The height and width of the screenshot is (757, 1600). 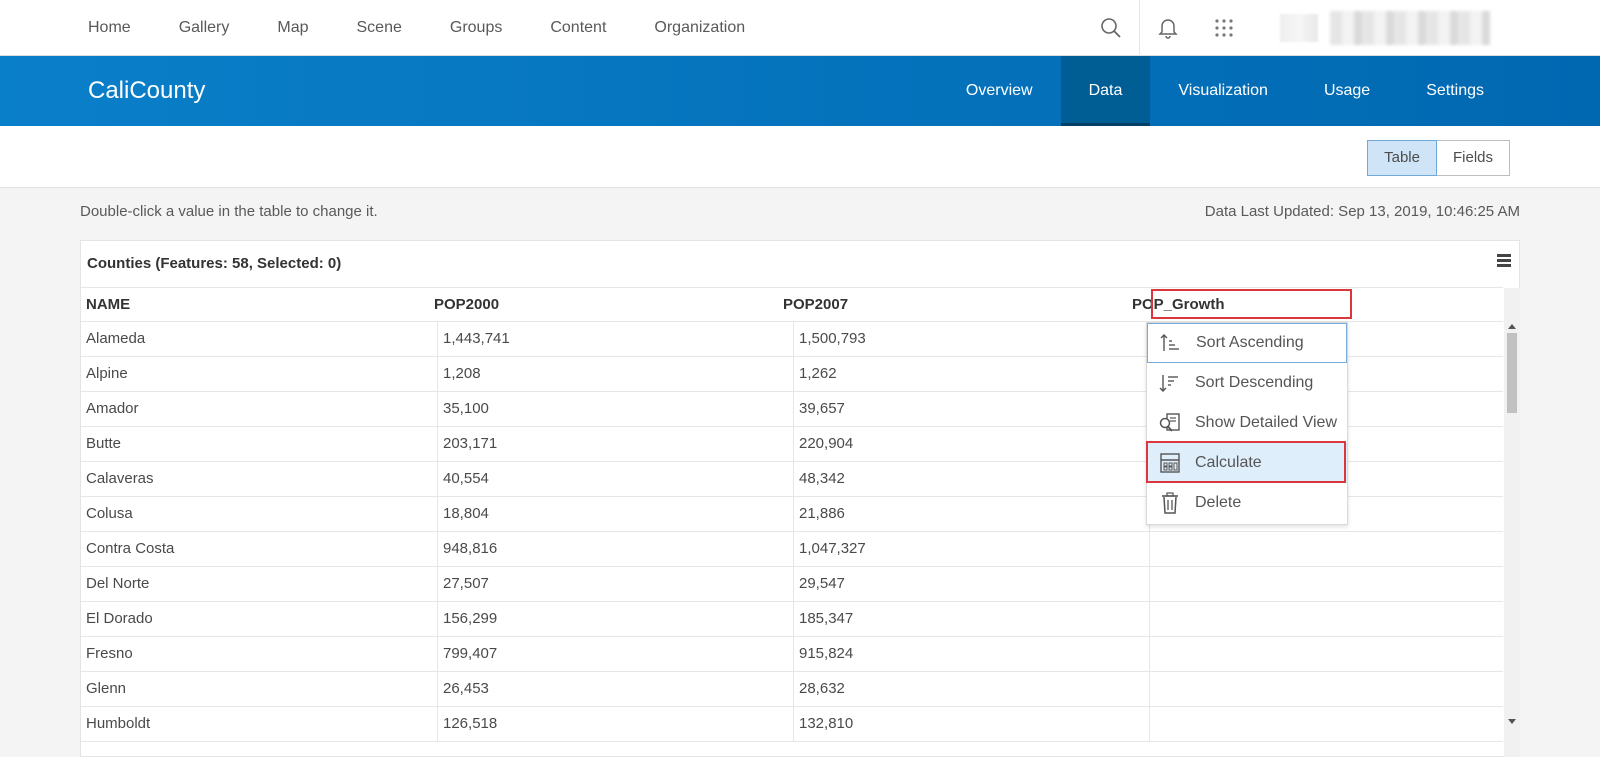 I want to click on menu-item-sort-ascending: Sort Ascending, so click(x=1247, y=343).